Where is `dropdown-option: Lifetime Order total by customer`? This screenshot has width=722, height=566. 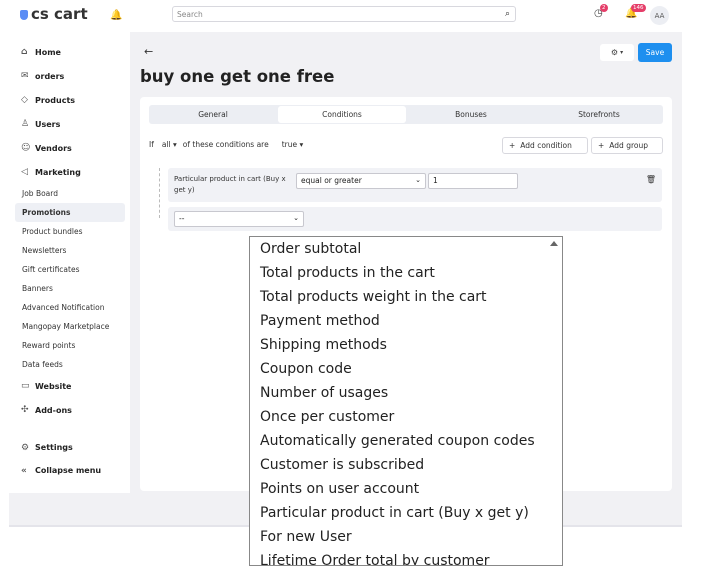
dropdown-option: Lifetime Order total by customer is located at coordinates (406, 557).